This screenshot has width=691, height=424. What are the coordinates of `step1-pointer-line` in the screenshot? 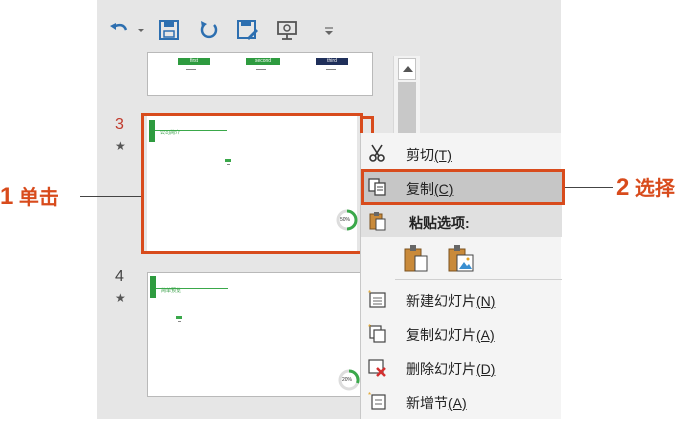 It's located at (110, 196).